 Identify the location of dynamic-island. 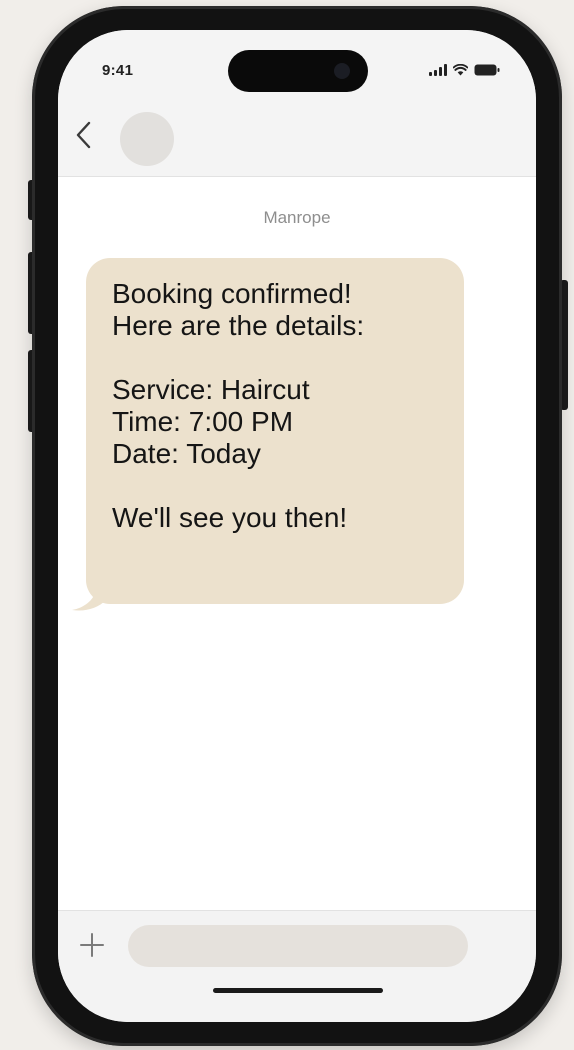
(298, 71).